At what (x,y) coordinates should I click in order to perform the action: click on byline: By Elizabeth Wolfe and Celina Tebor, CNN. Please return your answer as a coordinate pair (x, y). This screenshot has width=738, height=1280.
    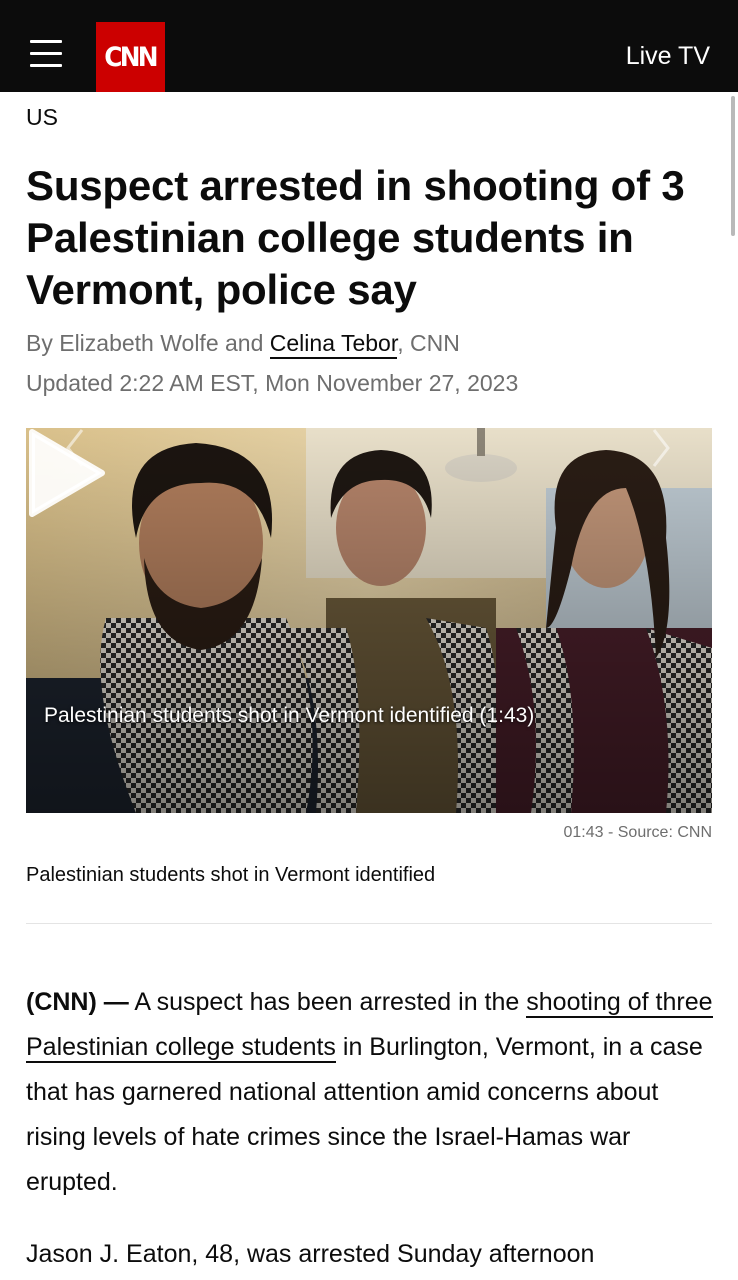
    Looking at the image, I should click on (243, 344).